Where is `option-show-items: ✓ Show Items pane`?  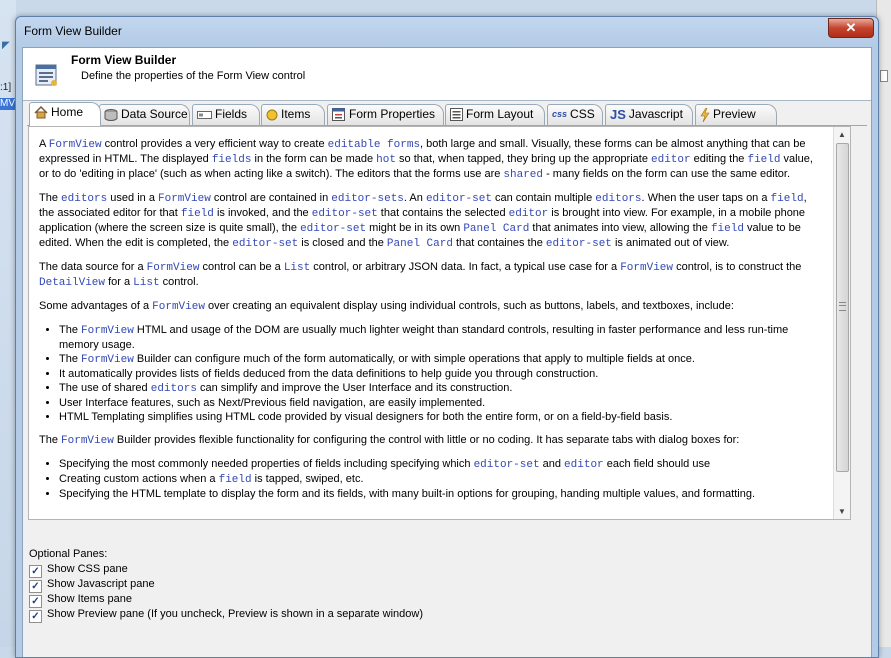
option-show-items: ✓ Show Items pane is located at coordinates (226, 600).